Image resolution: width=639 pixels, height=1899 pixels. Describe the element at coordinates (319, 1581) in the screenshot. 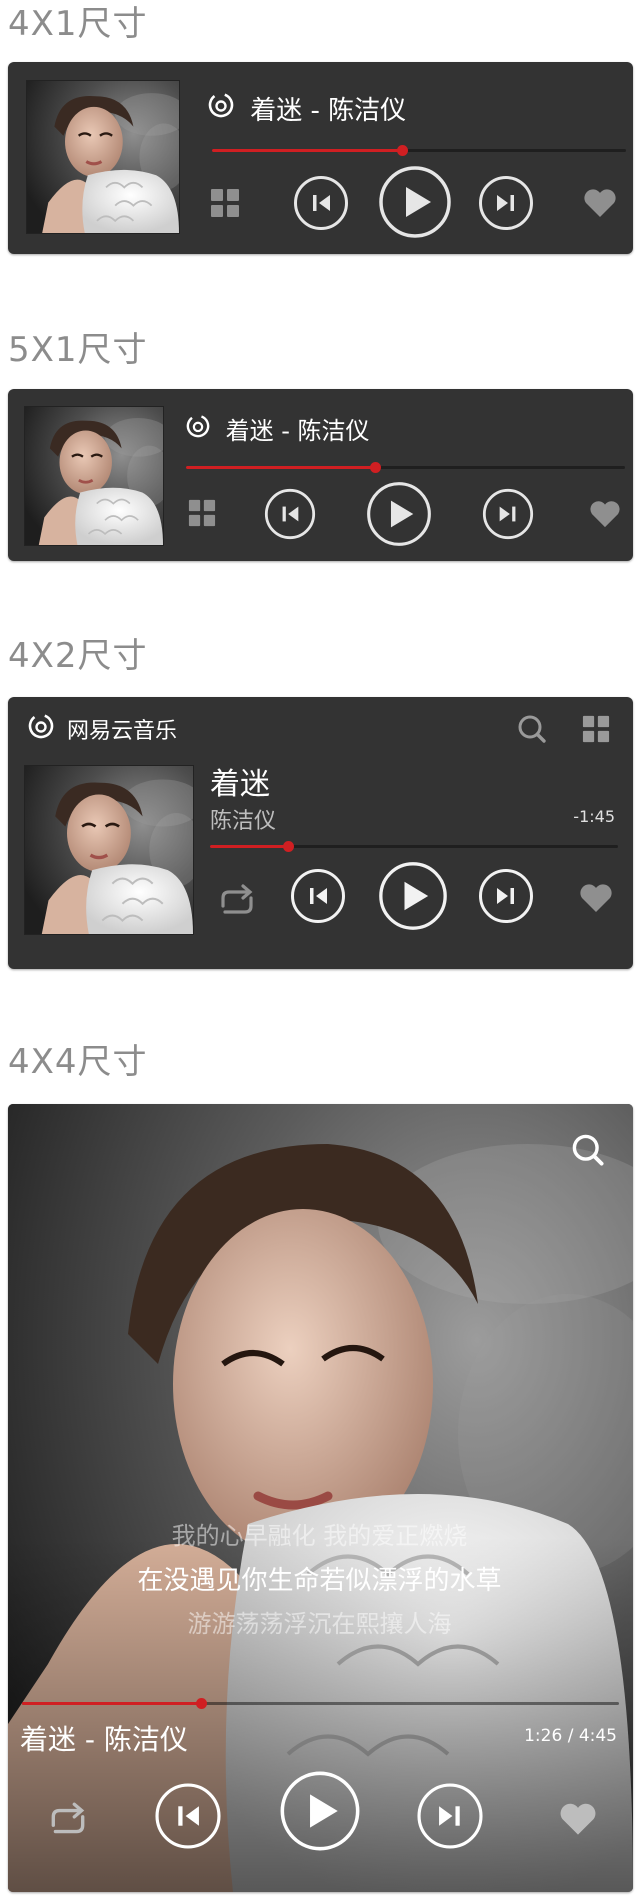

I see `lyric-current: 在没遇见你生命若似漂浮的水草` at that location.